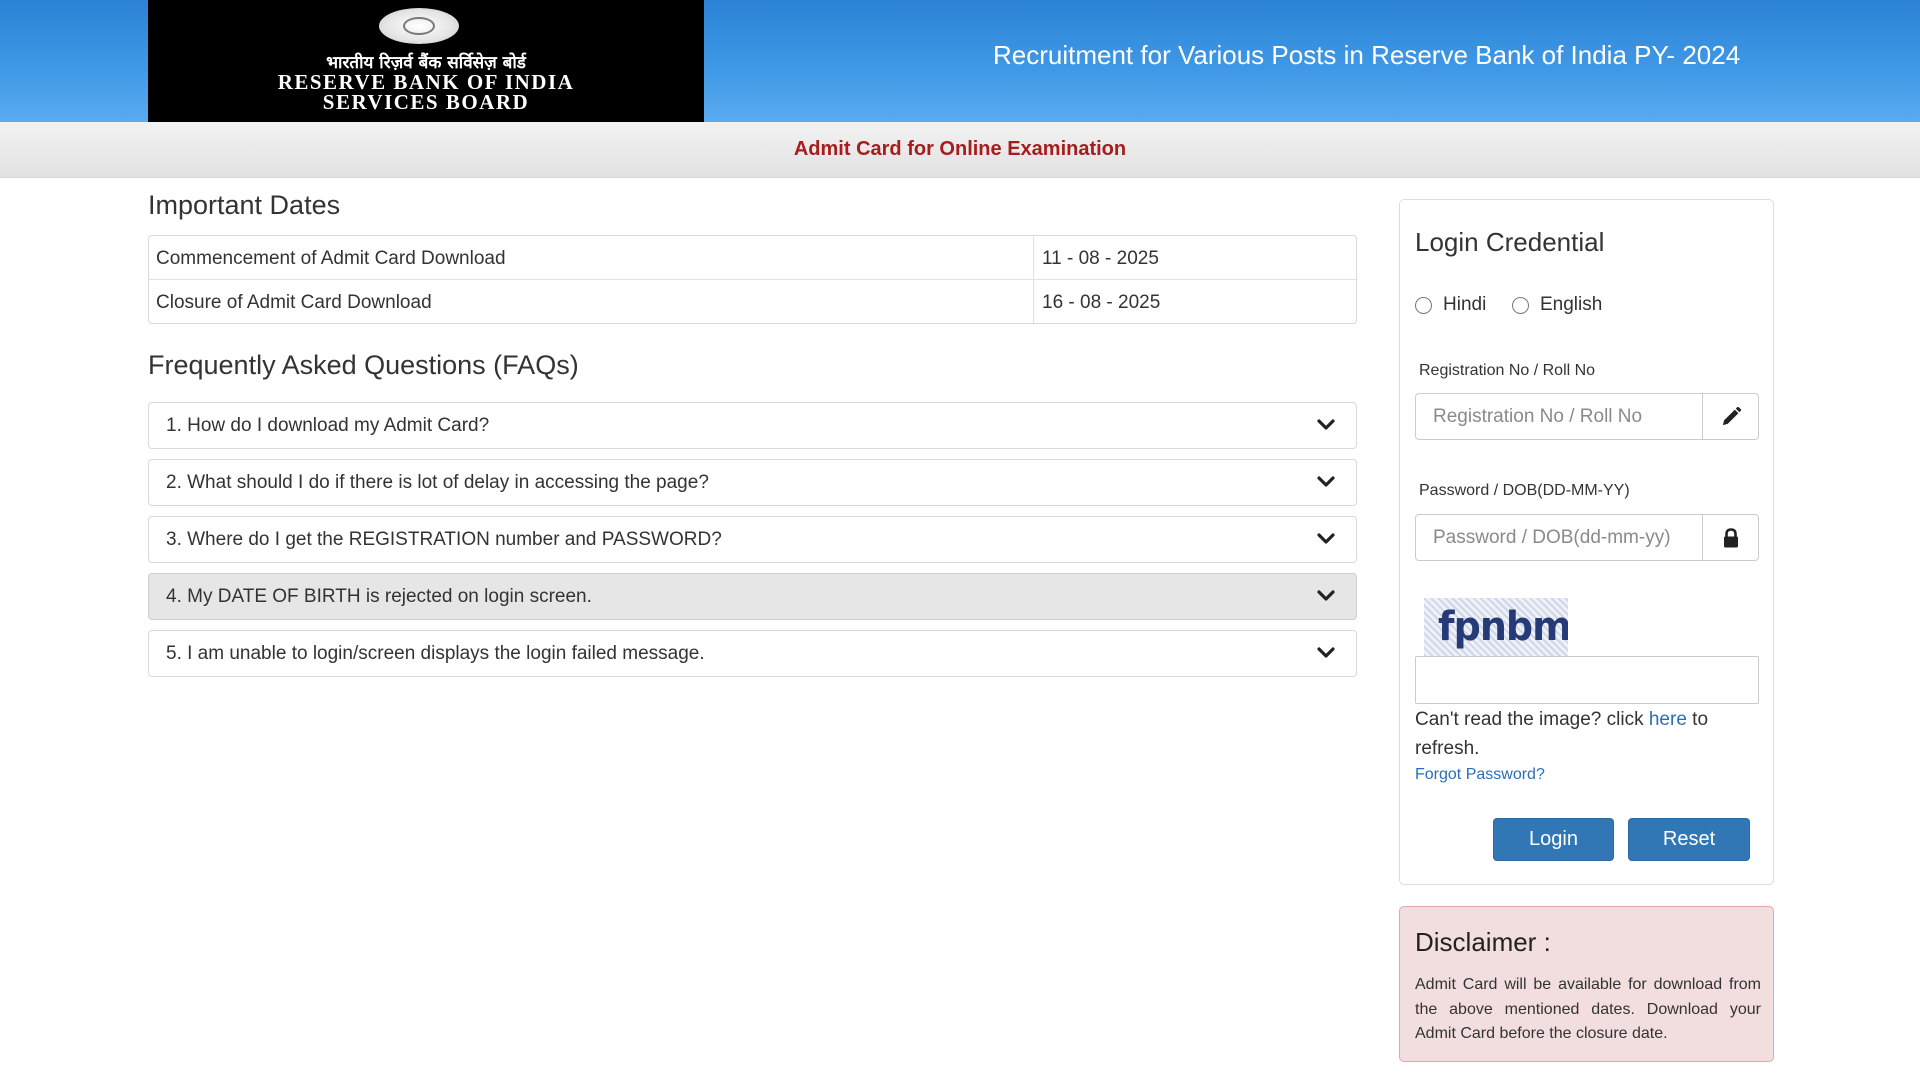 This screenshot has height=1080, width=1920. What do you see at coordinates (1520, 305) in the screenshot?
I see `language-radio-english` at bounding box center [1520, 305].